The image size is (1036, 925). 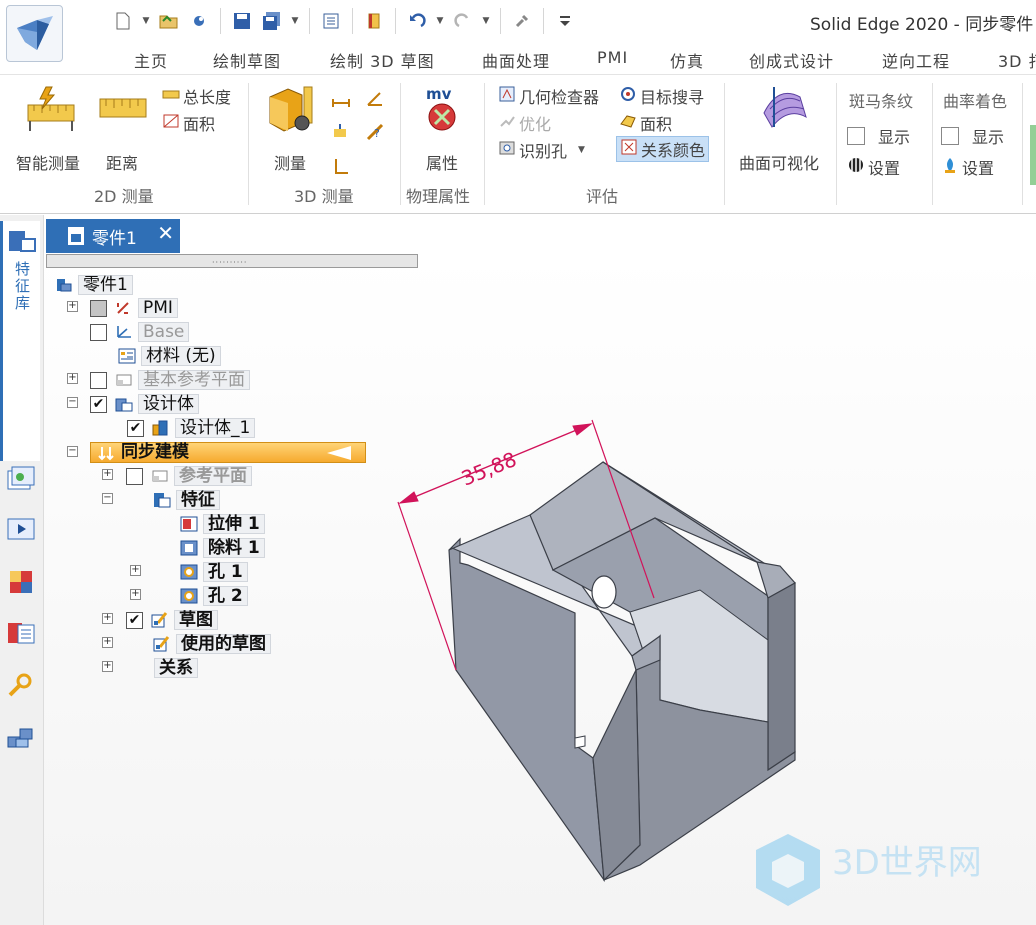 I want to click on zebra-show-check, so click(x=856, y=136).